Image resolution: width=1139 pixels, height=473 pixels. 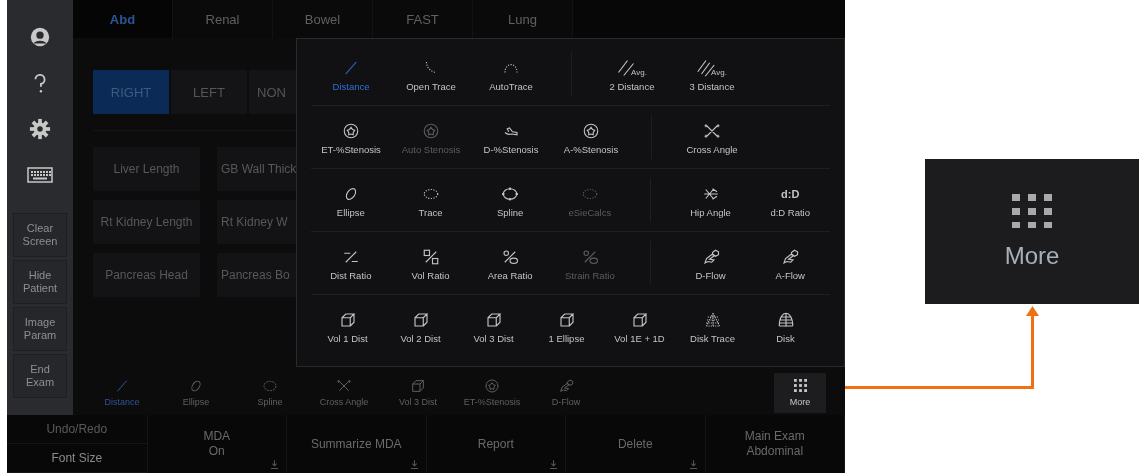 What do you see at coordinates (209, 92) in the screenshot?
I see `side-button: LEFT` at bounding box center [209, 92].